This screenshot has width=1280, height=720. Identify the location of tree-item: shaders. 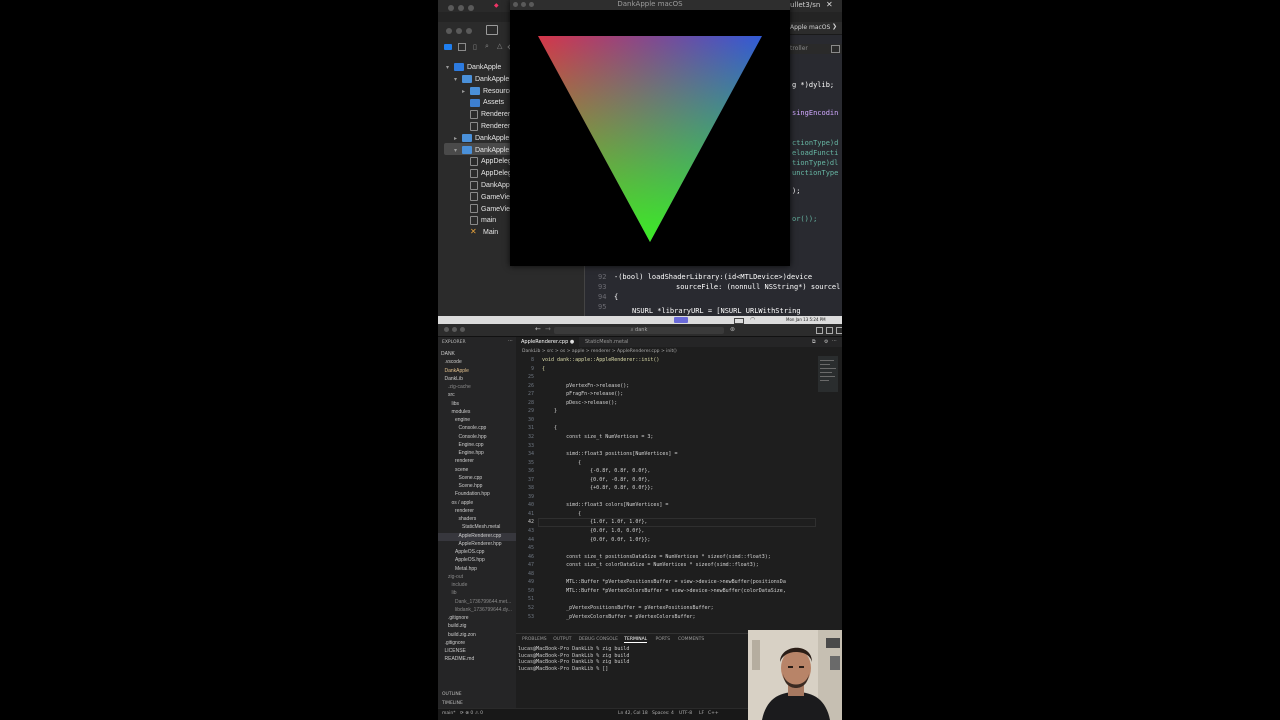
(468, 519).